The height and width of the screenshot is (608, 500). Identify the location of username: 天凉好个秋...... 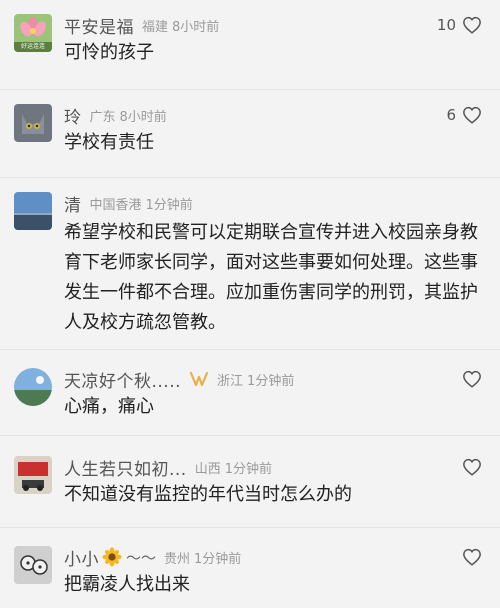
(122, 379).